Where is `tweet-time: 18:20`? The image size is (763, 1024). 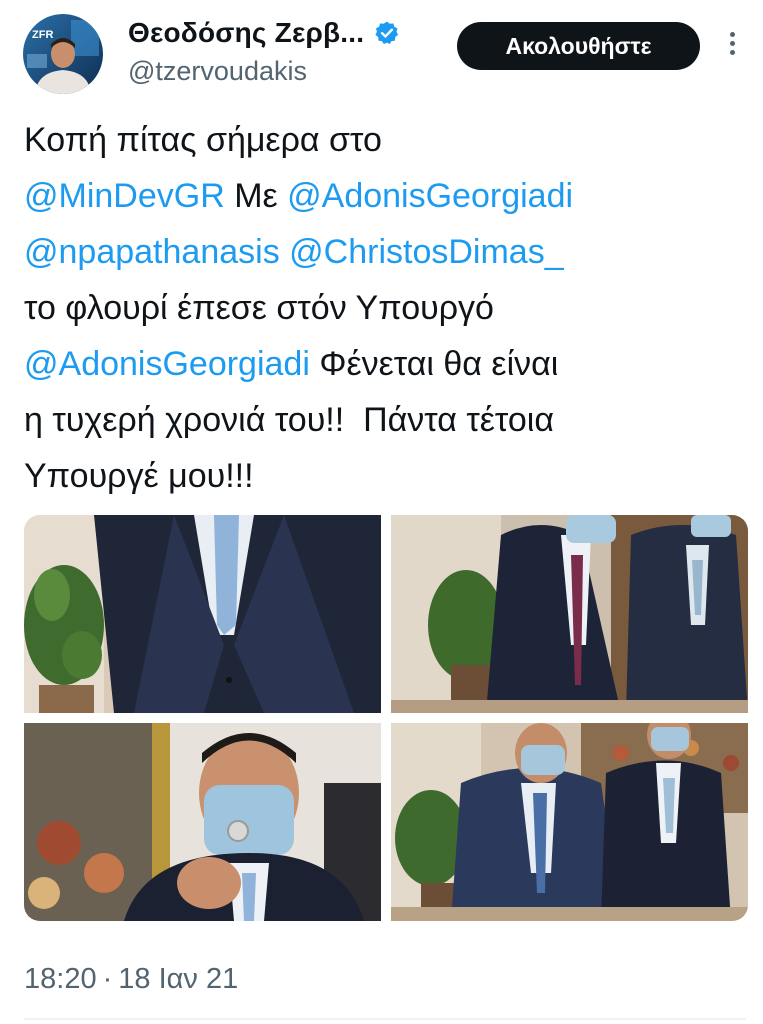 tweet-time: 18:20 is located at coordinates (60, 979).